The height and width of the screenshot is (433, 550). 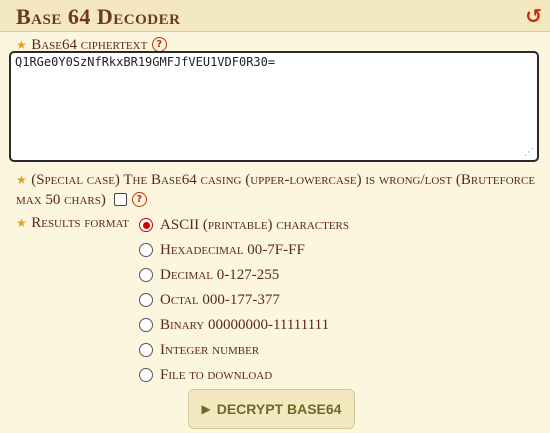 What do you see at coordinates (245, 324) in the screenshot?
I see `format-option-label: Binary 00000000-11111111` at bounding box center [245, 324].